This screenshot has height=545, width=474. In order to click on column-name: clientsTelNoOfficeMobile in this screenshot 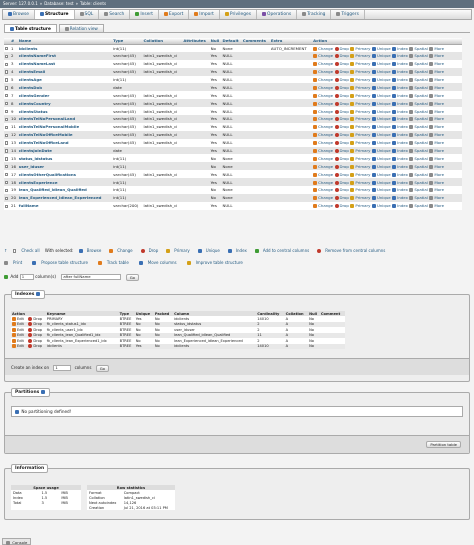, I will do `click(65, 134)`.